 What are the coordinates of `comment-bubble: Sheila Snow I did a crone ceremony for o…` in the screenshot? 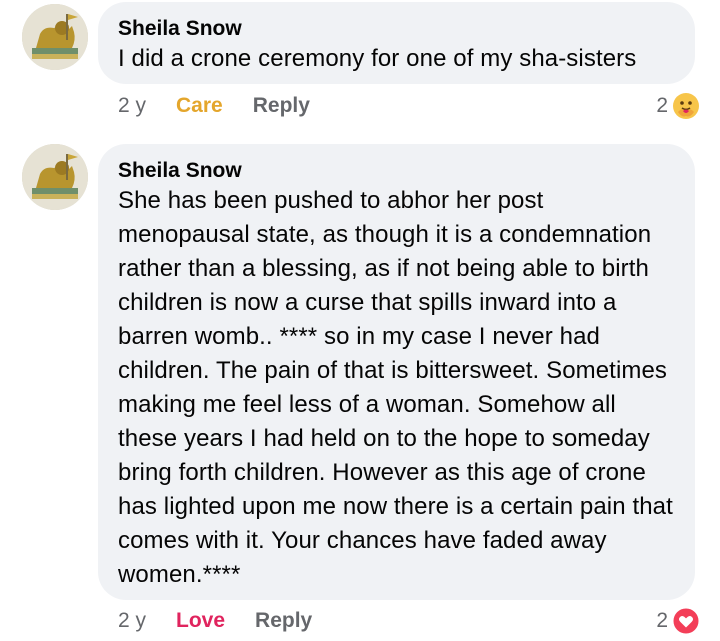 It's located at (396, 43).